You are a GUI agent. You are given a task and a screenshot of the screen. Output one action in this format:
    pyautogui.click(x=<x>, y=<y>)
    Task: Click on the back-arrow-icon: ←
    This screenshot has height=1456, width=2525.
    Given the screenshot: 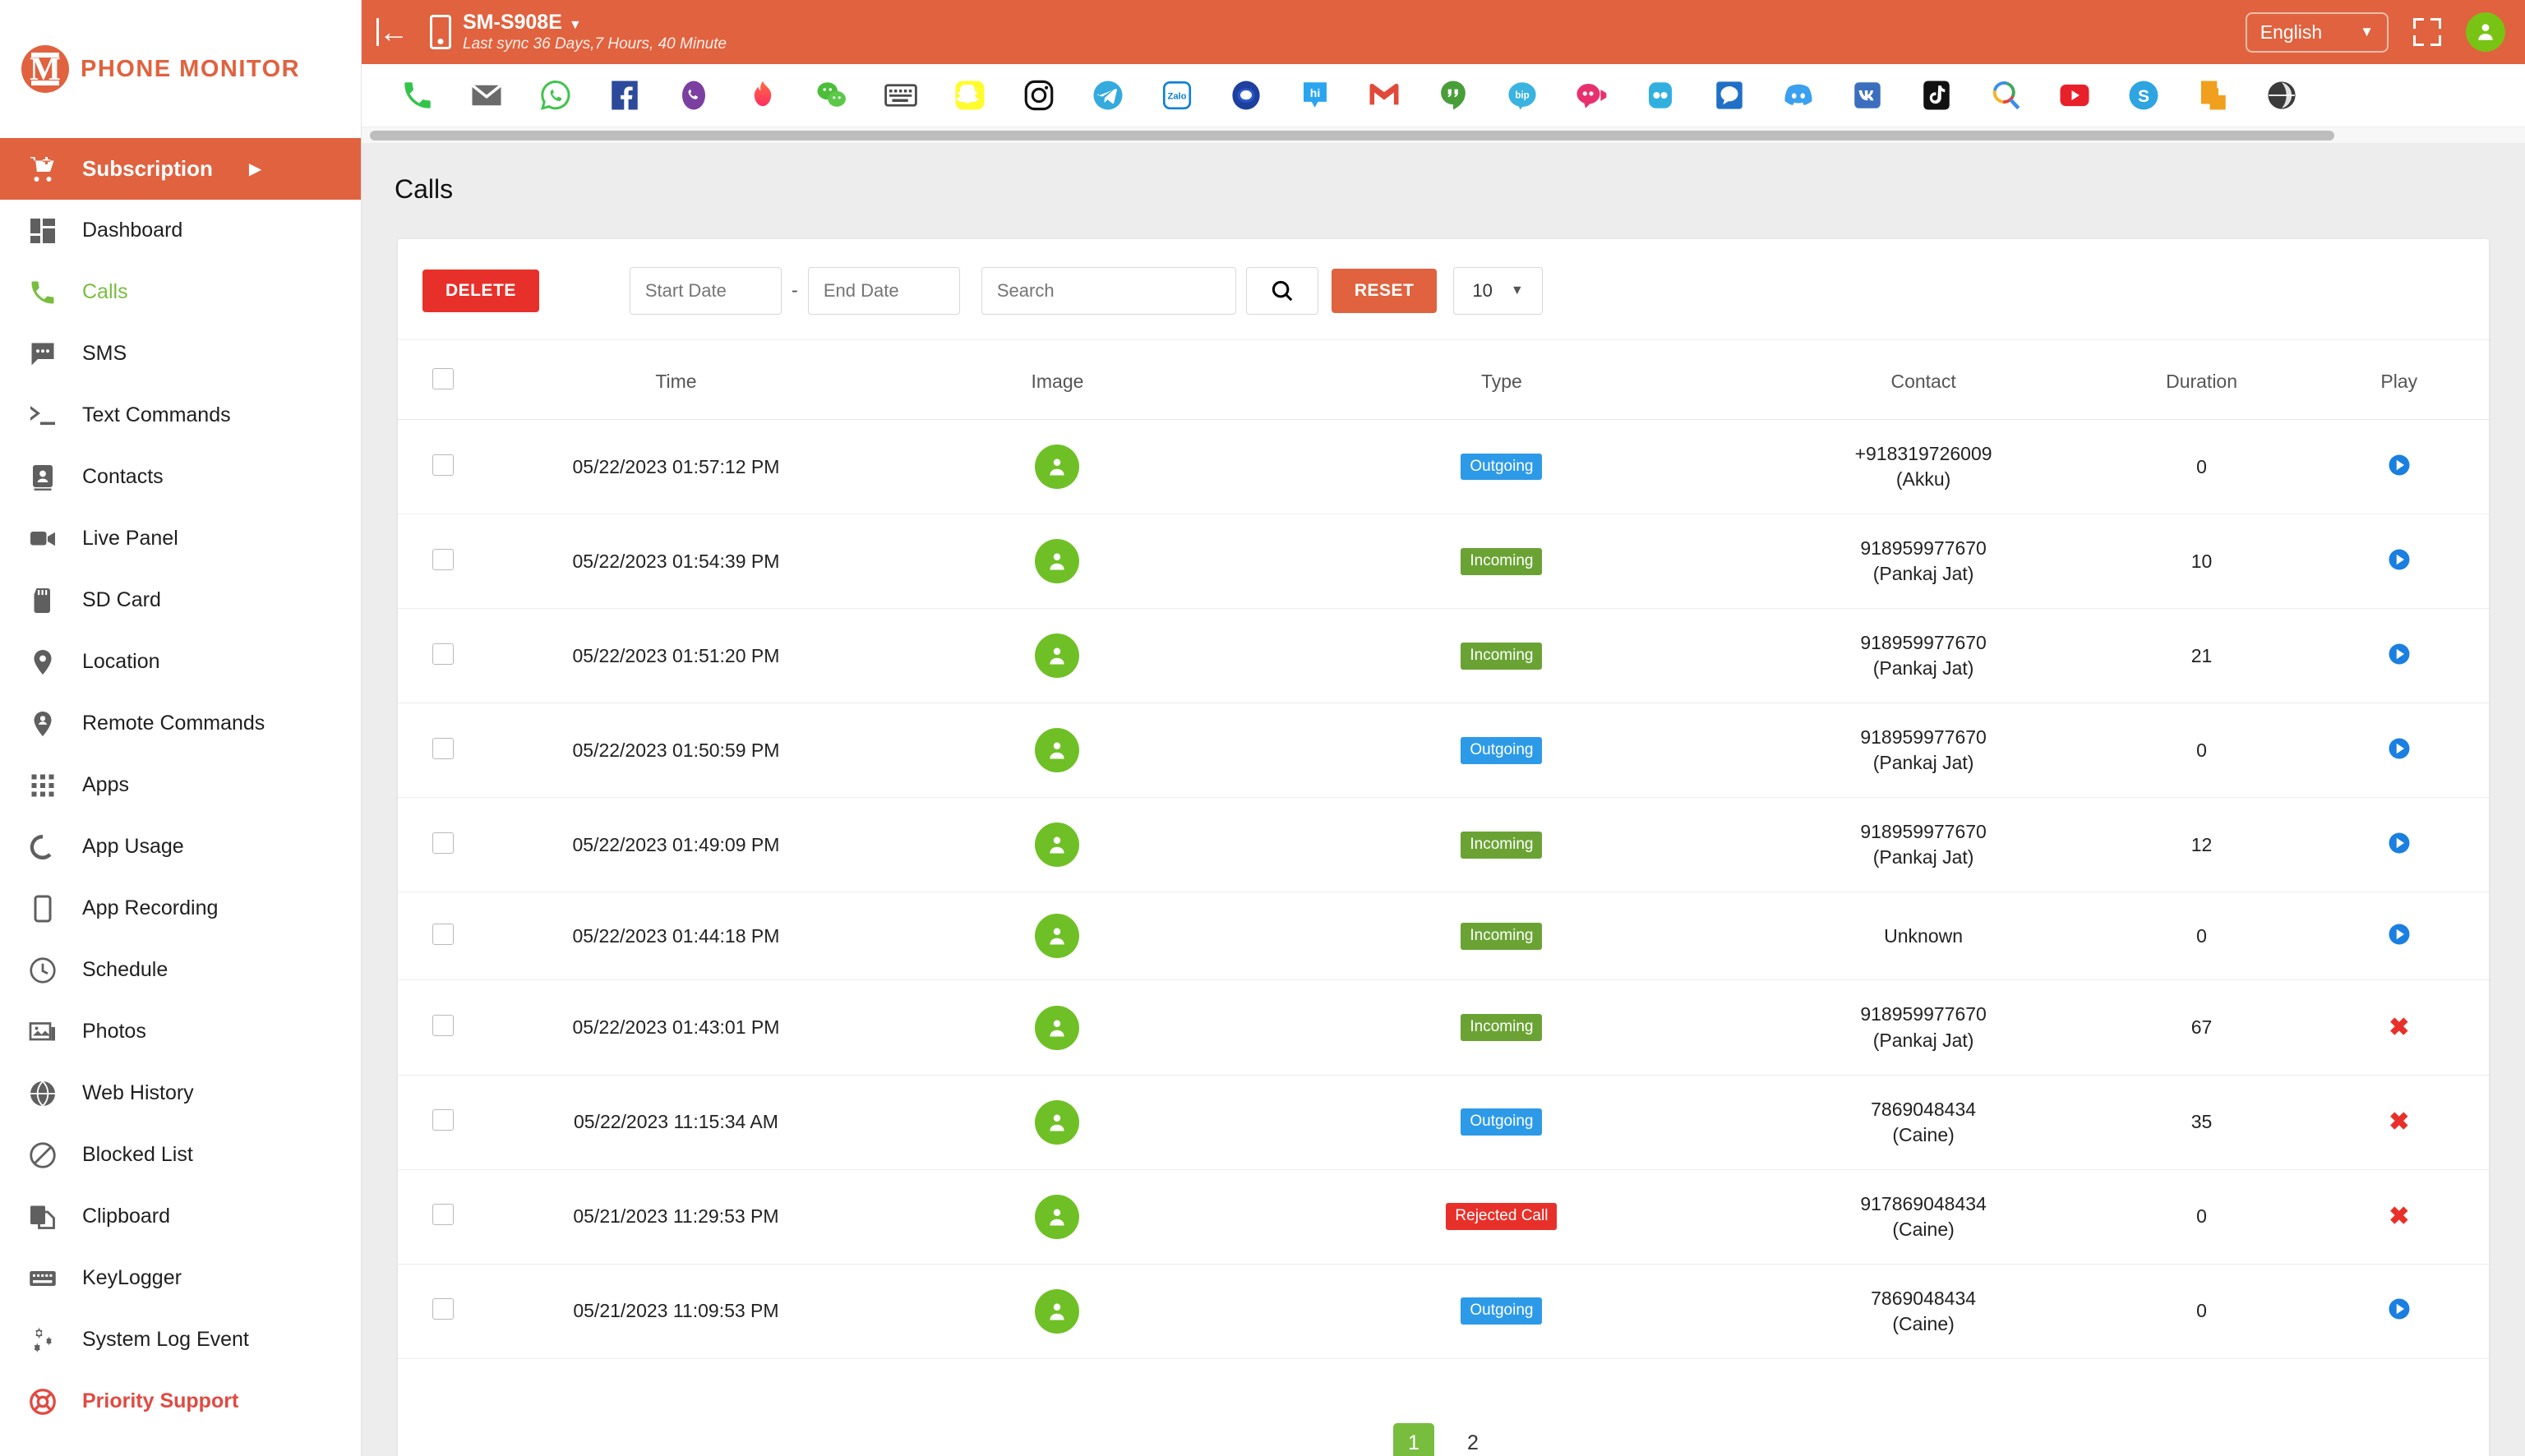 What is the action you would take?
    pyautogui.click(x=397, y=31)
    